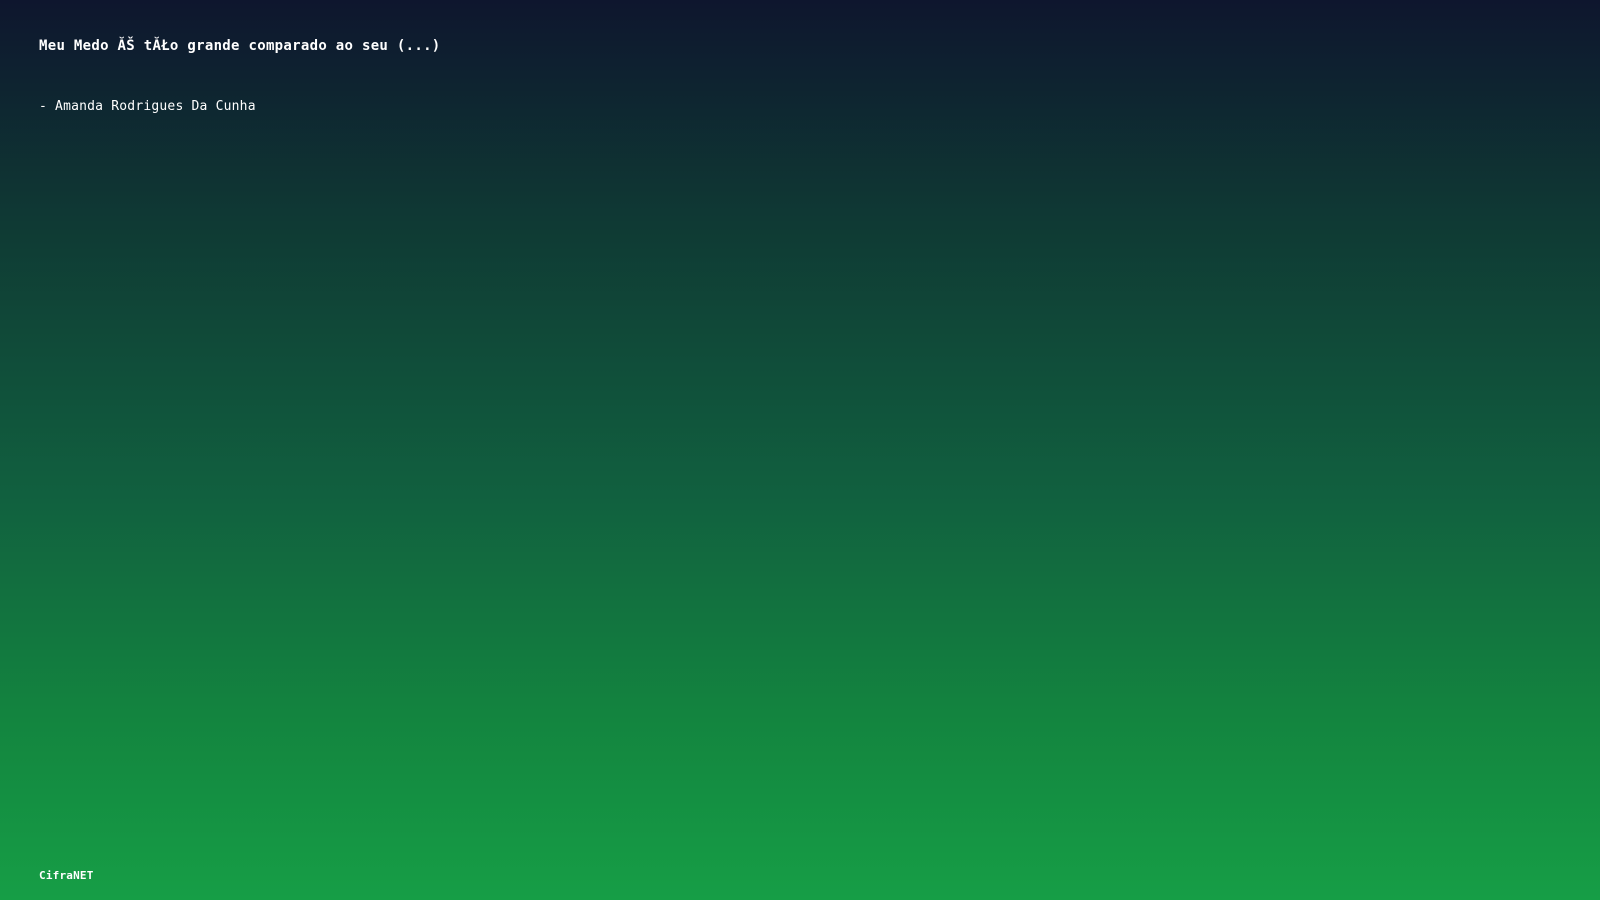 Image resolution: width=1600 pixels, height=900 pixels. Describe the element at coordinates (147, 106) in the screenshot. I see `quote-author: - Amanda Rodrigues Da Cunha` at that location.